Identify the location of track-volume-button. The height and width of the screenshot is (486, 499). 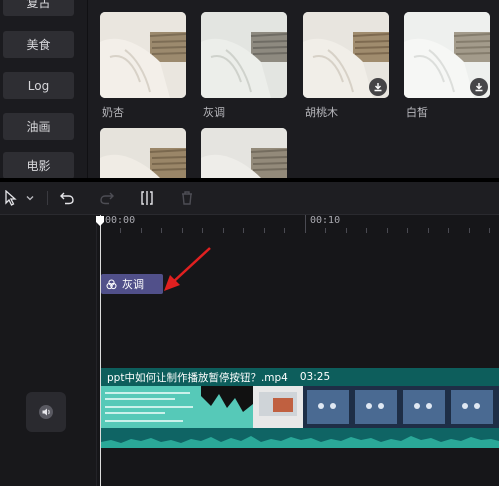
(46, 412).